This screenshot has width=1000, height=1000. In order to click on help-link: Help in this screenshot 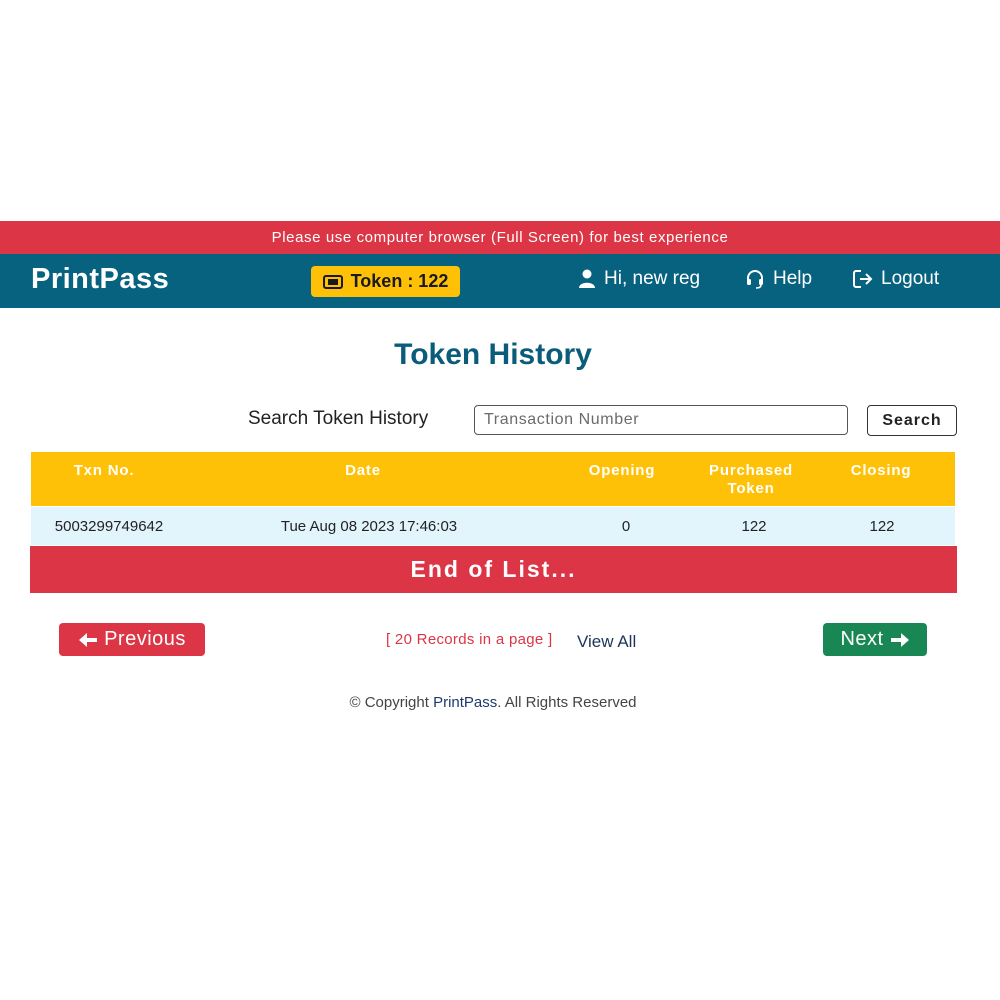, I will do `click(778, 279)`.